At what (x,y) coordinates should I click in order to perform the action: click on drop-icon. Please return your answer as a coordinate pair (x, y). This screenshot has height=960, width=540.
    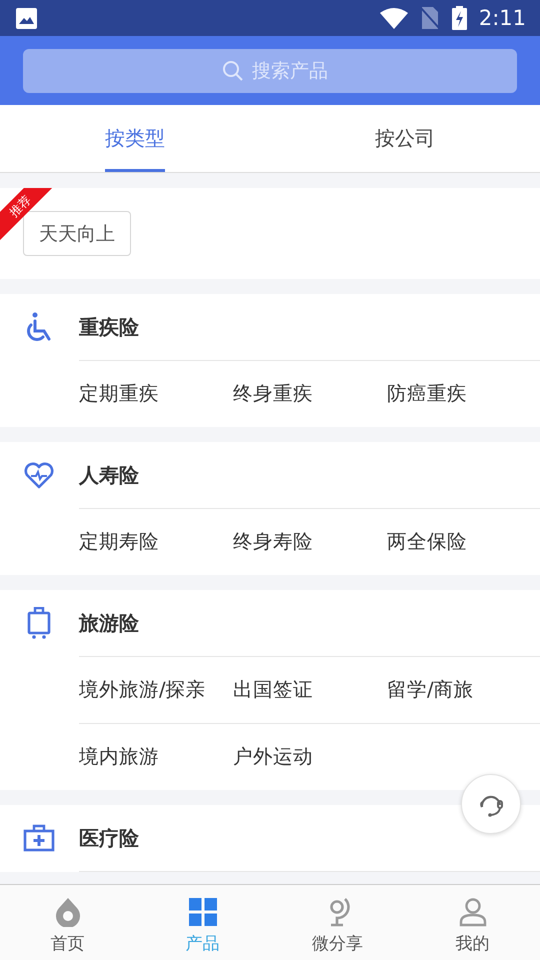
    Looking at the image, I should click on (68, 912).